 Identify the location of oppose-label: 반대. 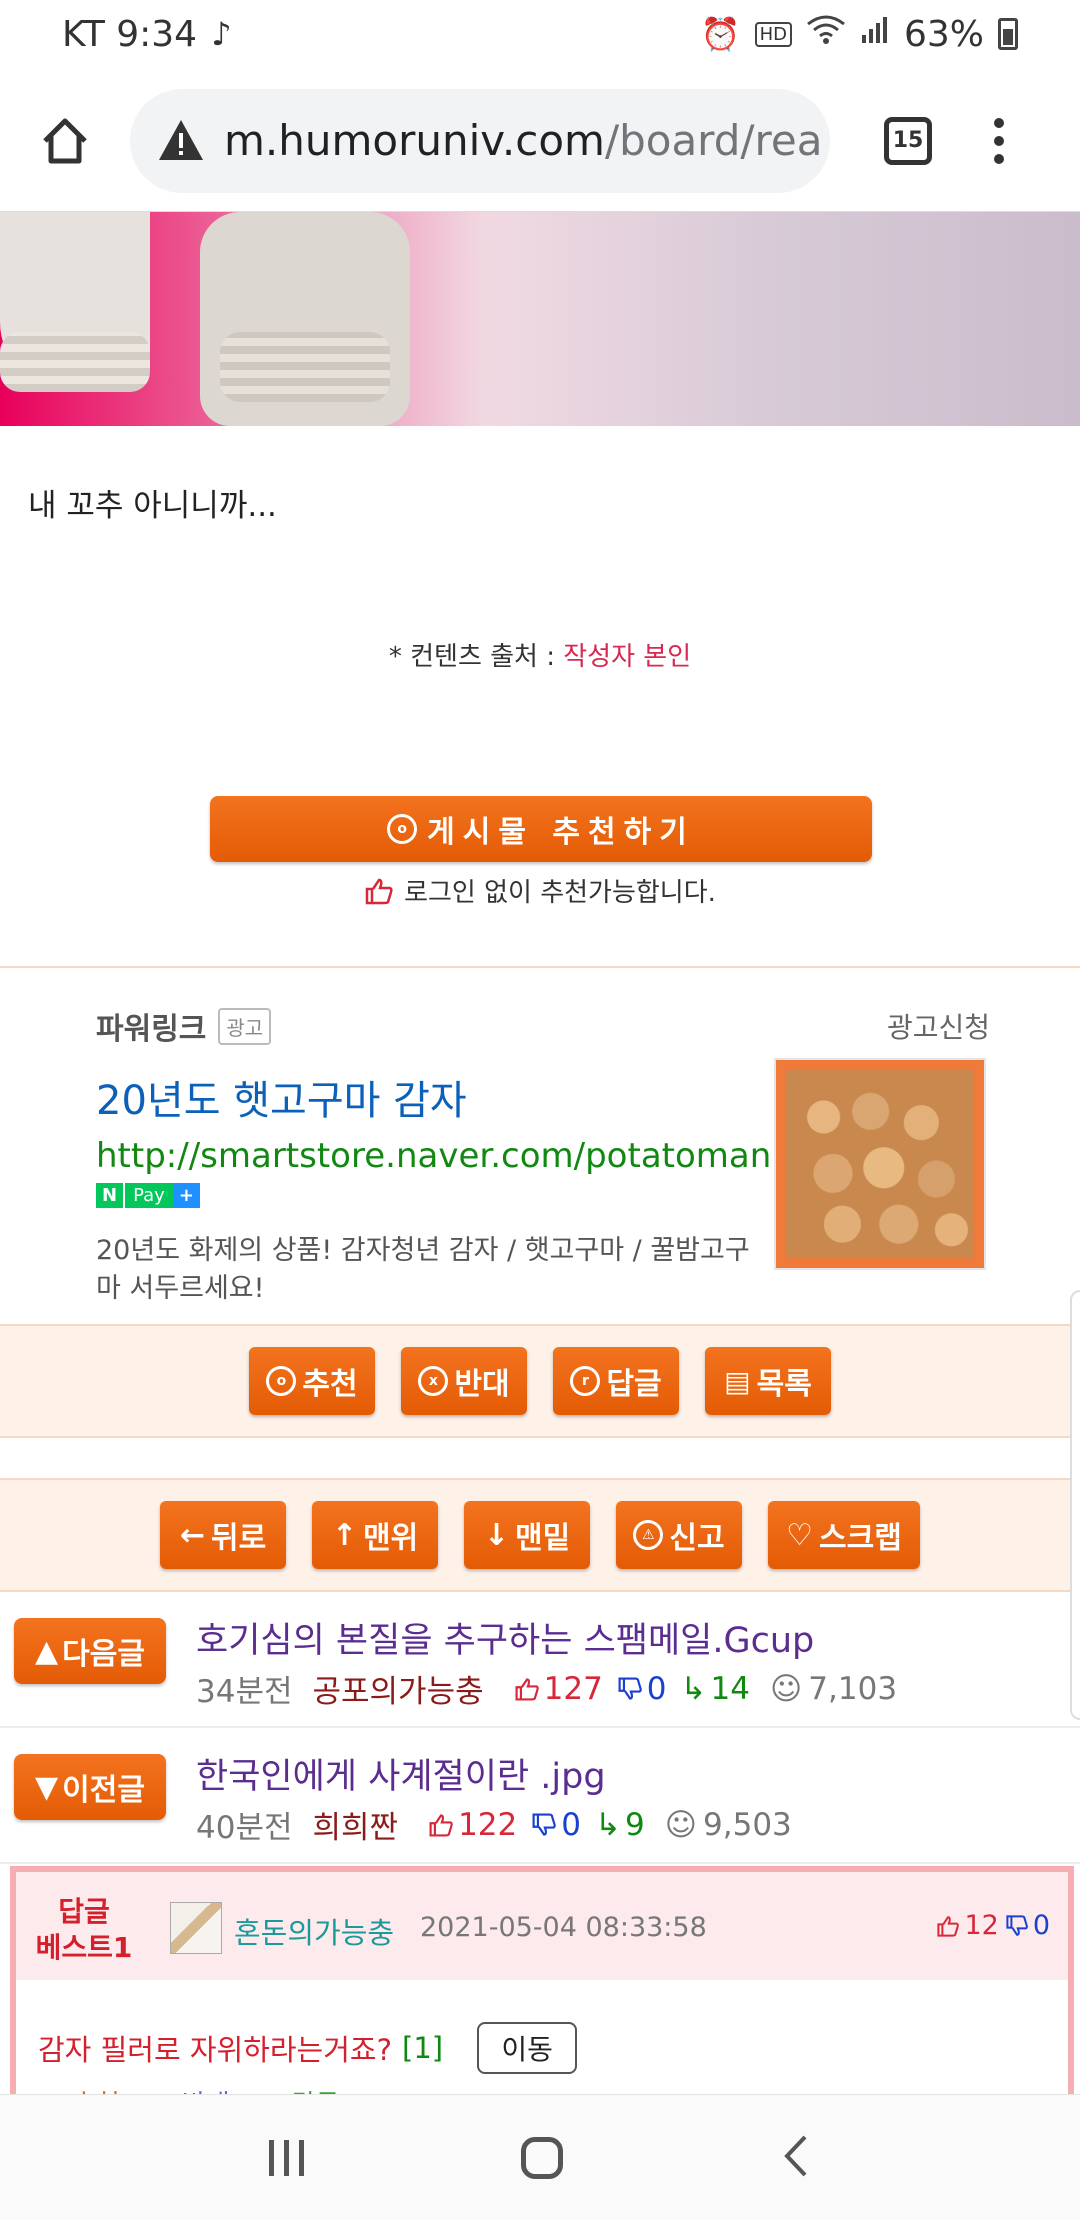
(482, 1384).